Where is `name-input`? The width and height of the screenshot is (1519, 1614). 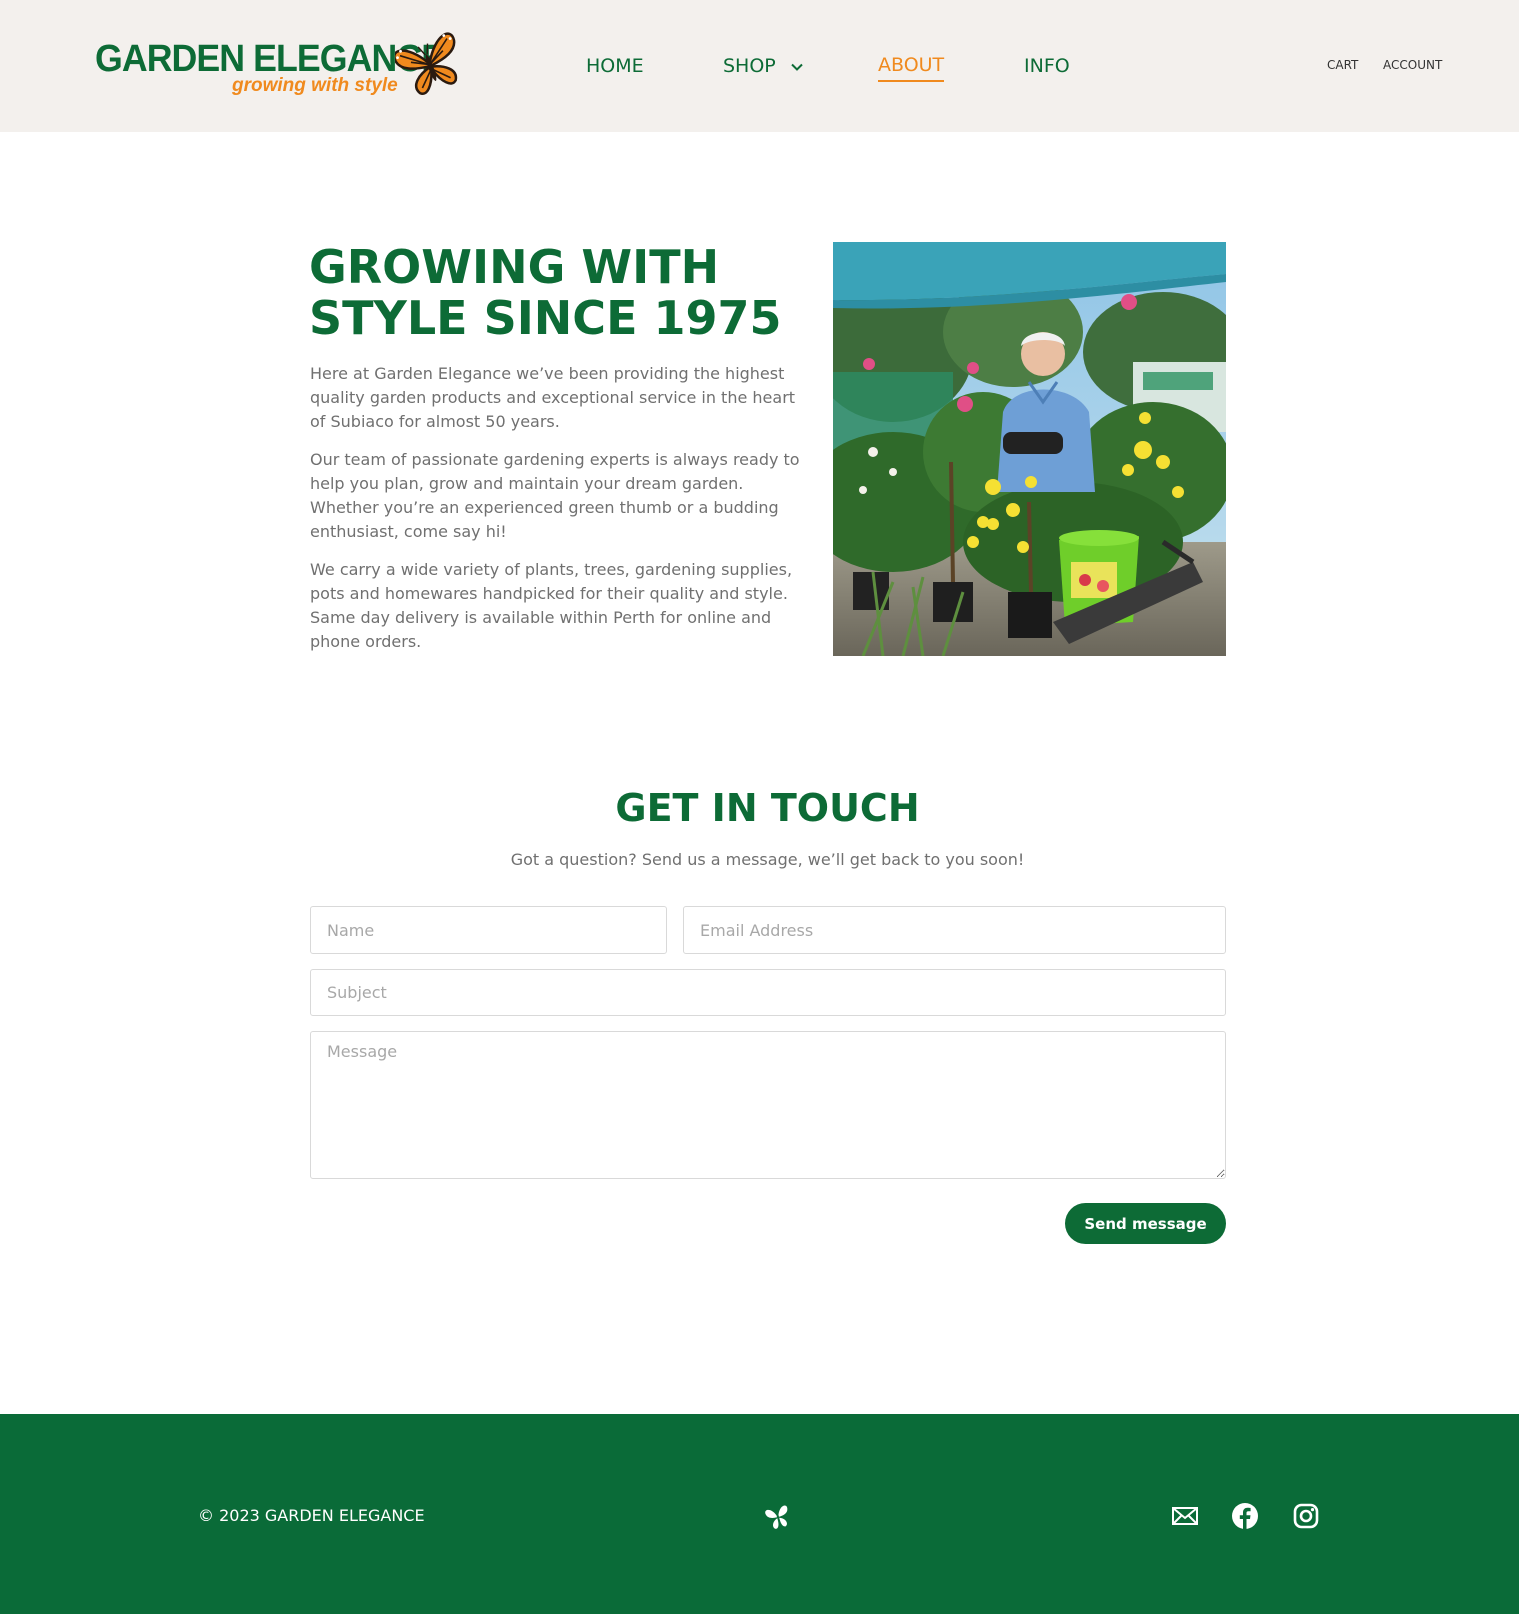
name-input is located at coordinates (488, 930).